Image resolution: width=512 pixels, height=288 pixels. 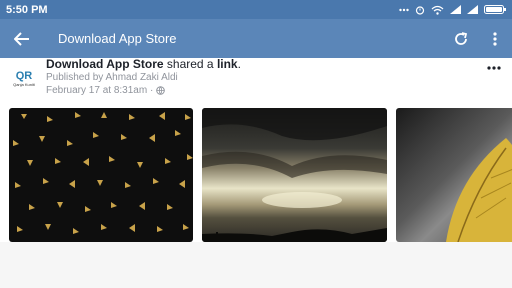 I want to click on more-horiz-icon, so click(x=494, y=68).